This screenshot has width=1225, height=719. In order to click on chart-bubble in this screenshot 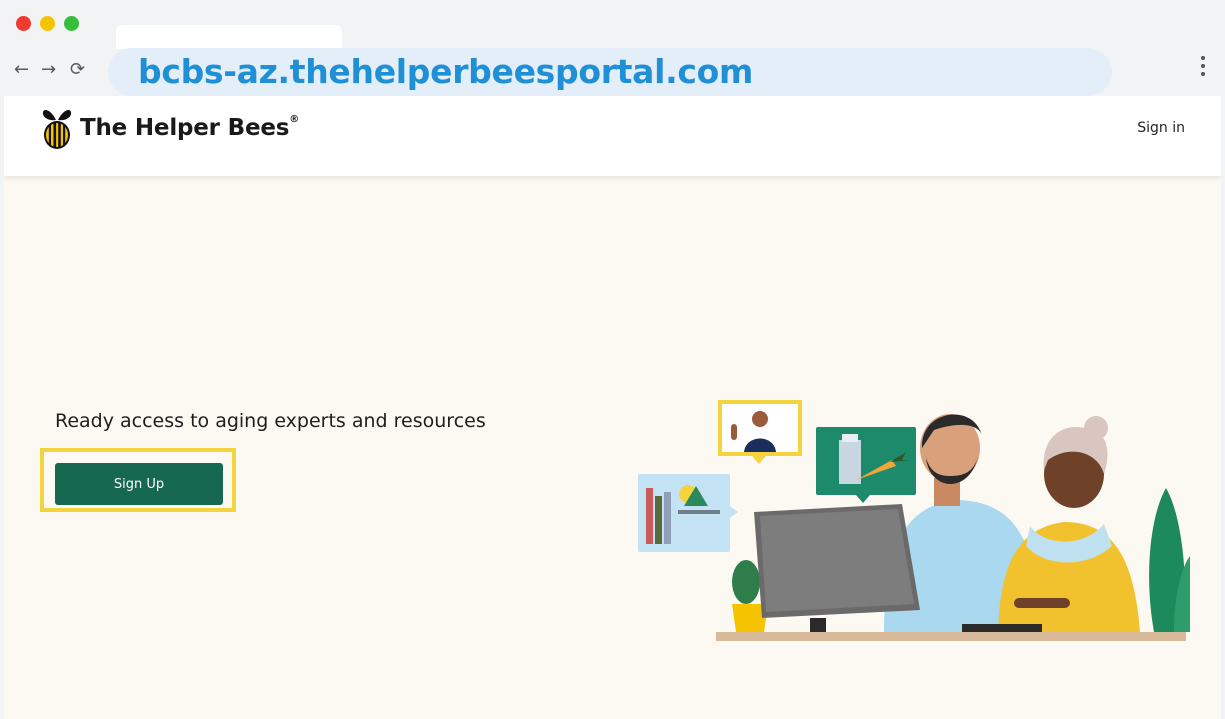, I will do `click(688, 513)`.